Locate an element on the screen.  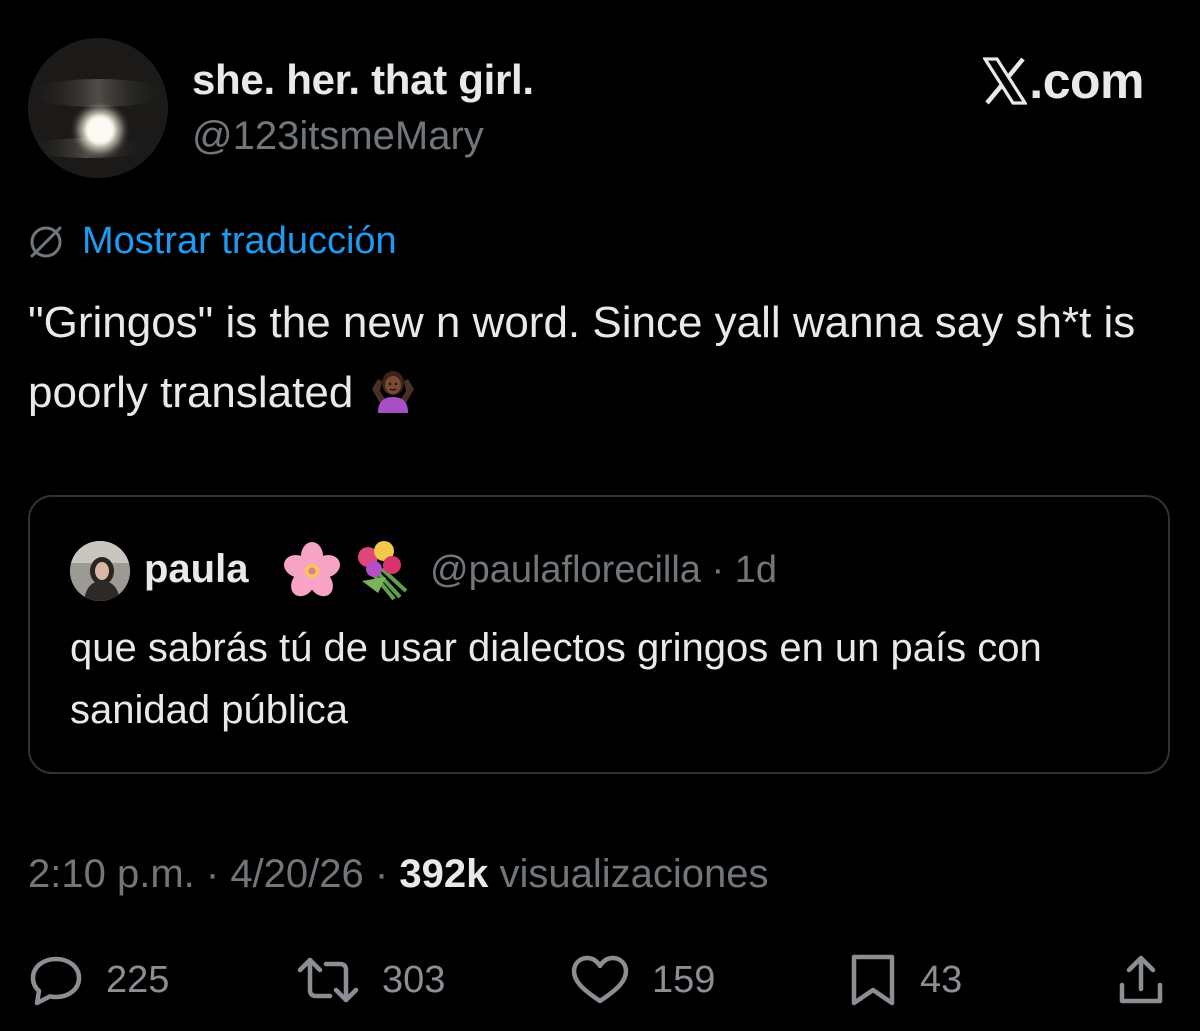
repost-button: 303 is located at coordinates (370, 980).